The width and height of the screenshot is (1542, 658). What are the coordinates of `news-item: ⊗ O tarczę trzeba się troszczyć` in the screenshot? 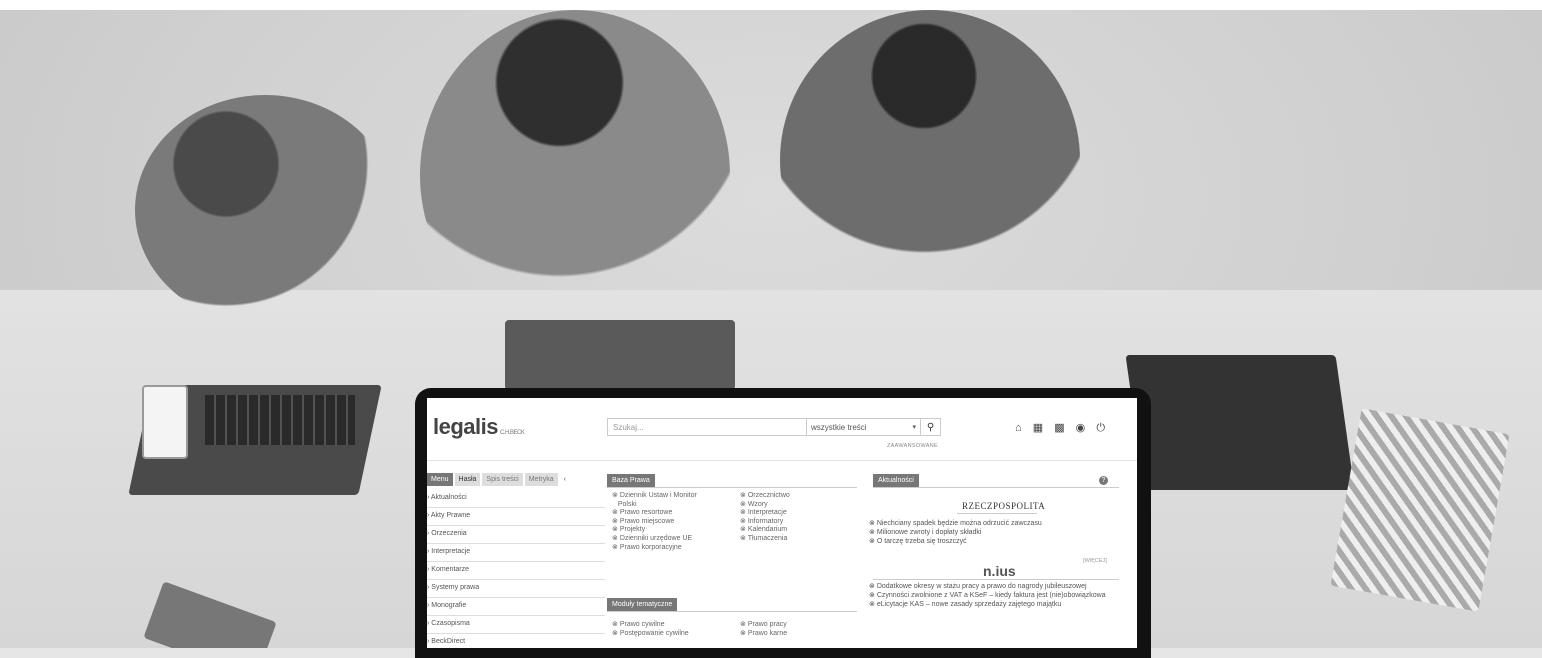 It's located at (999, 542).